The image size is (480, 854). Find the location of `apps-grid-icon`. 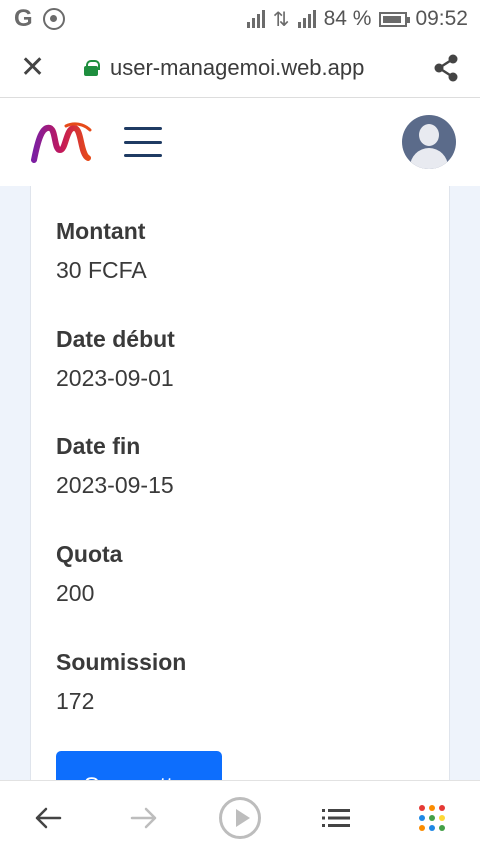

apps-grid-icon is located at coordinates (432, 818).